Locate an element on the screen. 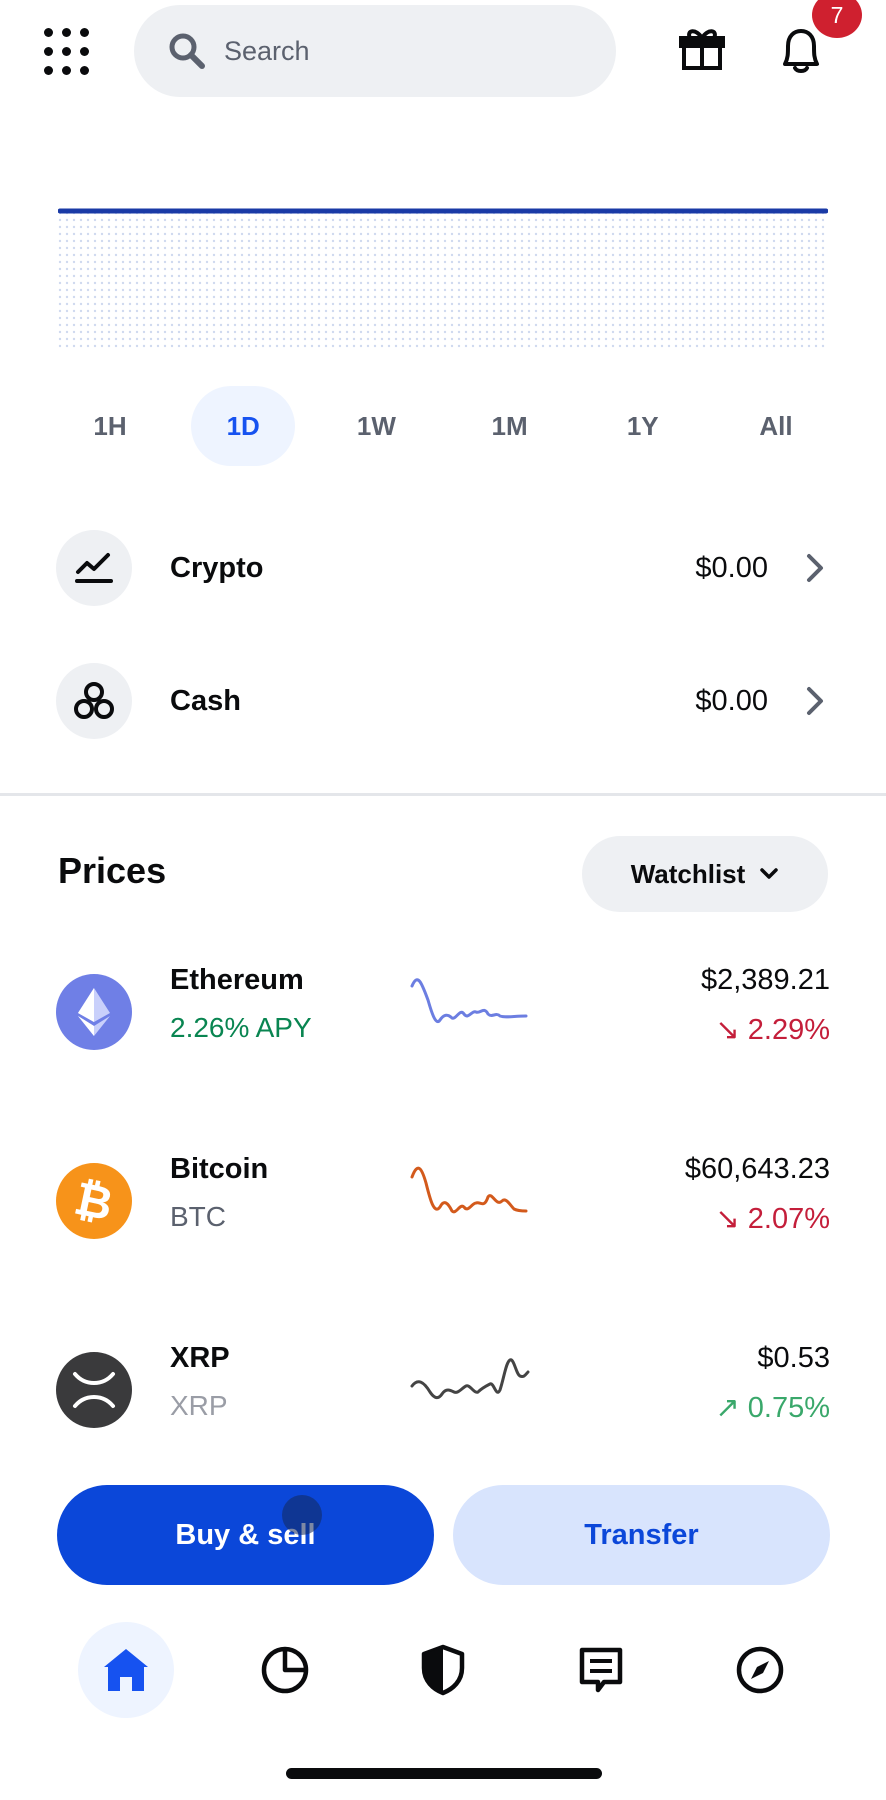 This screenshot has height=1800, width=886. nav-news is located at coordinates (601, 1670).